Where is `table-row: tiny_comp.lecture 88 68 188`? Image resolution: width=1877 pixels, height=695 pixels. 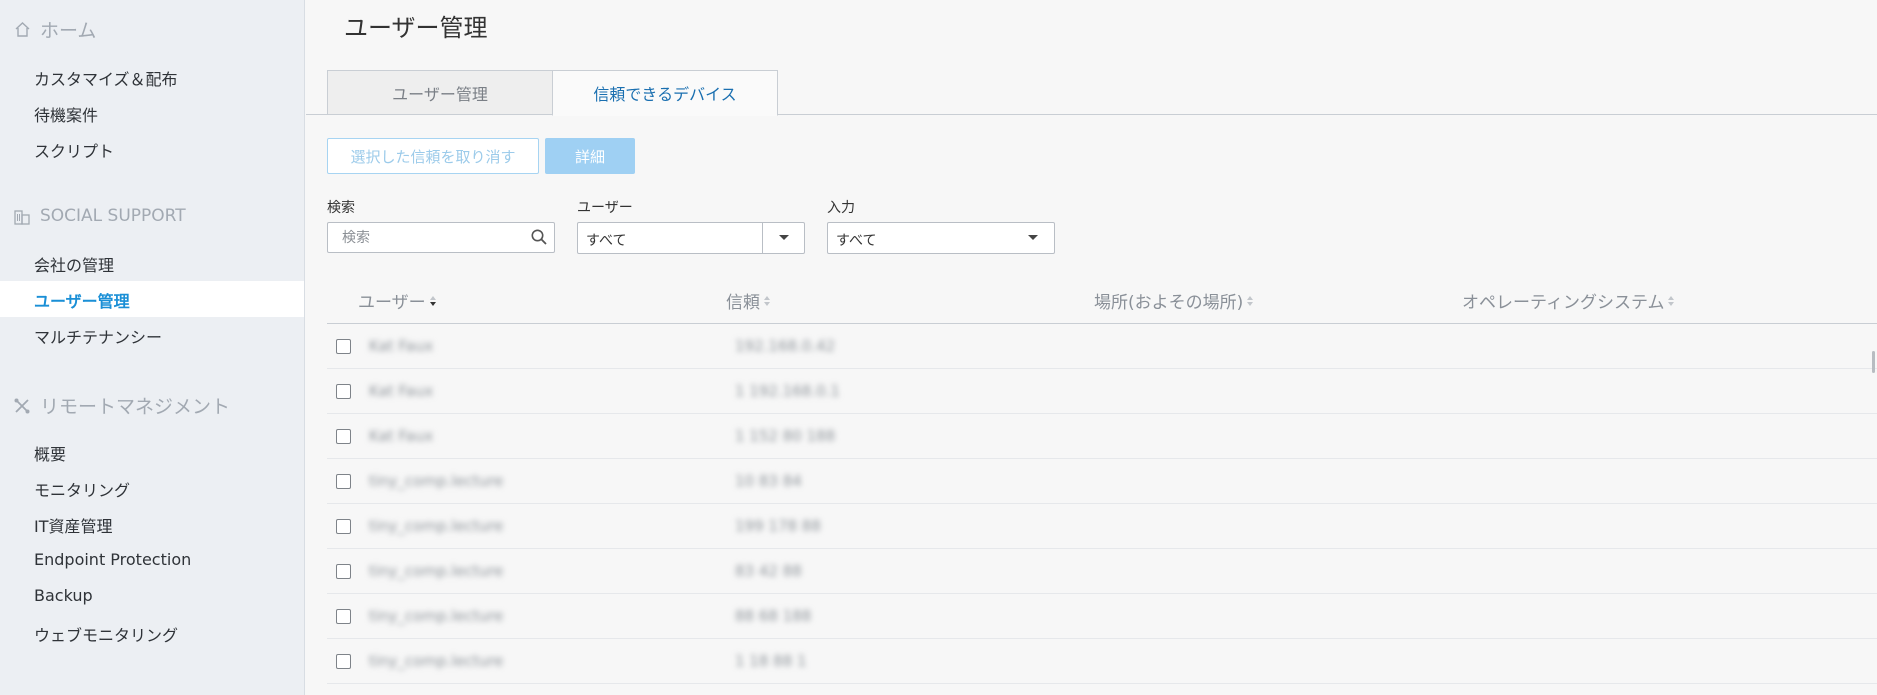 table-row: tiny_comp.lecture 88 68 188 is located at coordinates (1102, 616).